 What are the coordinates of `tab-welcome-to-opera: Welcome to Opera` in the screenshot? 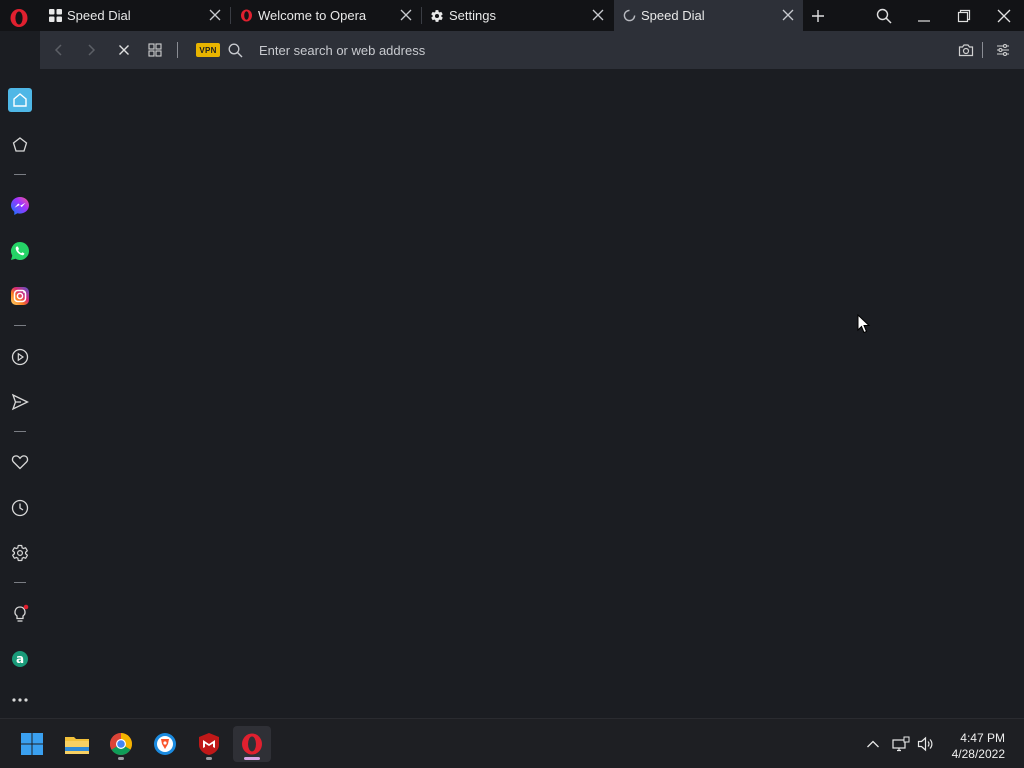 It's located at (326, 15).